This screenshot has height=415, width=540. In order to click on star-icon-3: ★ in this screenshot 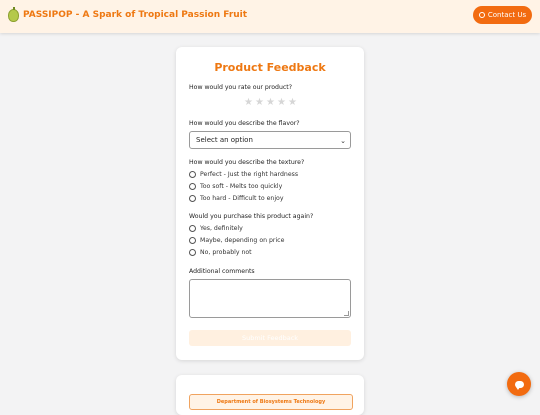, I will do `click(270, 103)`.